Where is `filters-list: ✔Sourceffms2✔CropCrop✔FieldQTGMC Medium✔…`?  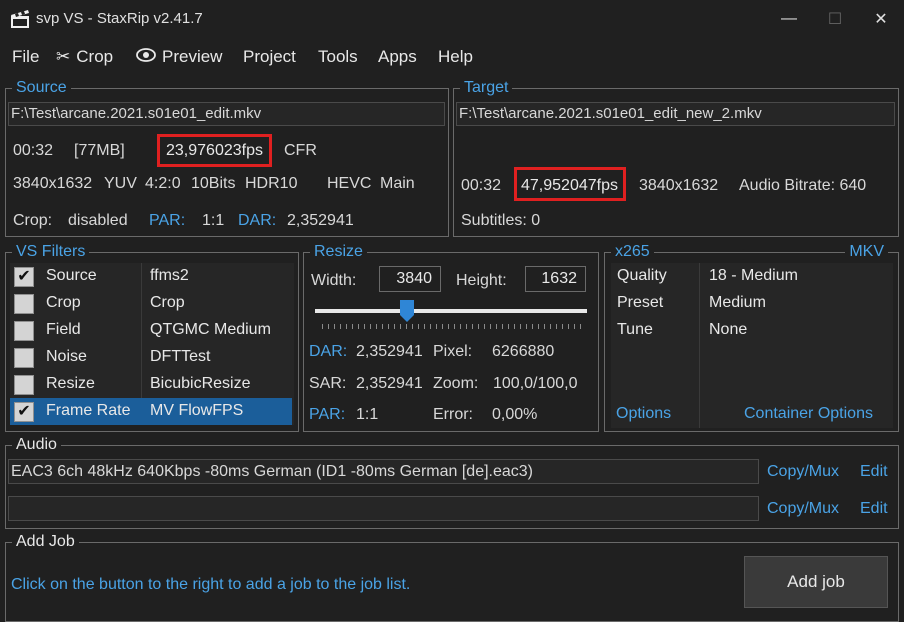
filters-list: ✔Sourceffms2✔CropCrop✔FieldQTGMC Medium✔… is located at coordinates (152, 344).